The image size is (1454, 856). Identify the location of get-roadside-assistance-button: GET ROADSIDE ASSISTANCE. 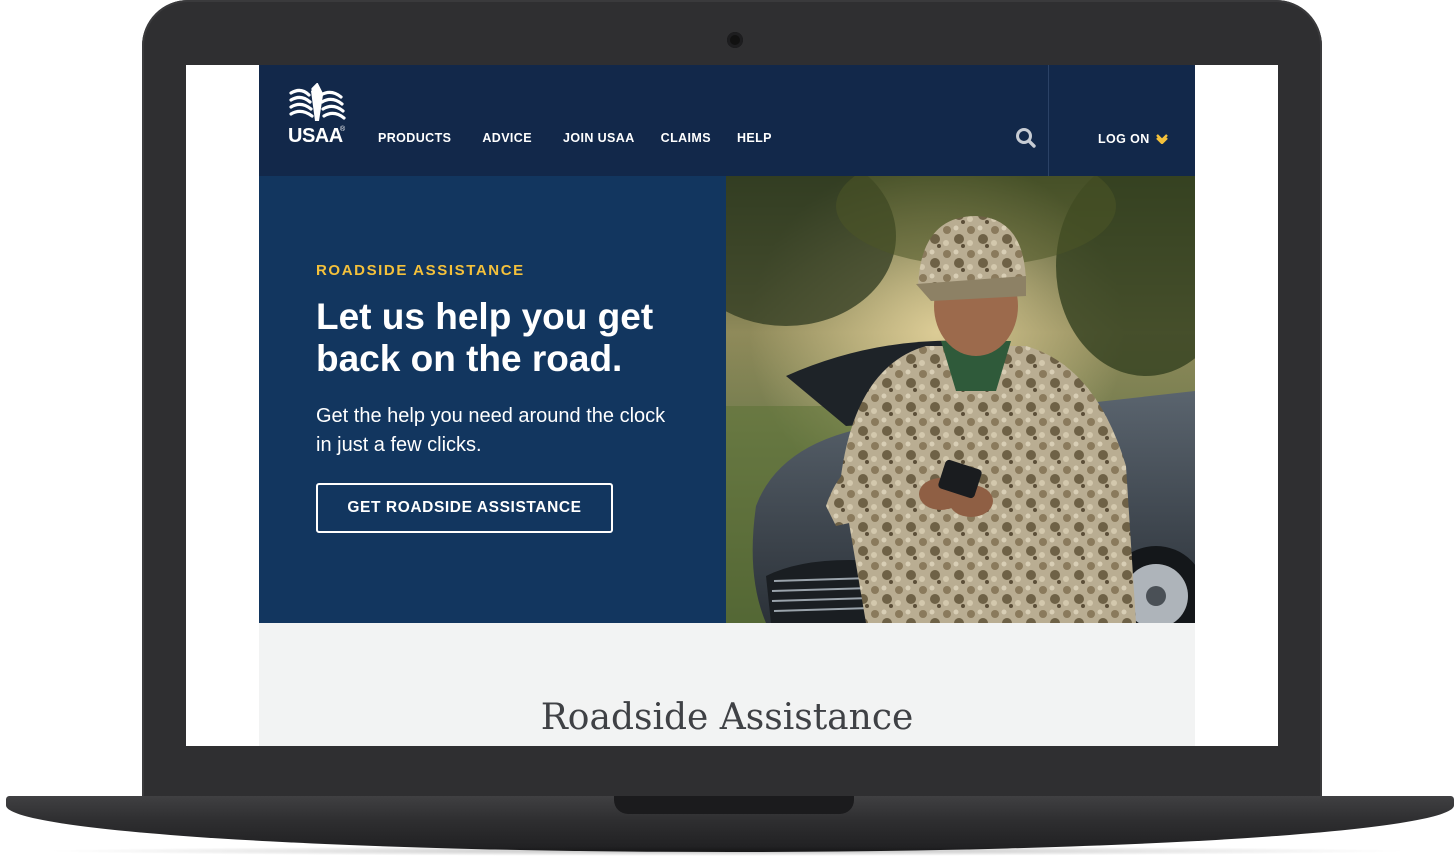
(464, 508).